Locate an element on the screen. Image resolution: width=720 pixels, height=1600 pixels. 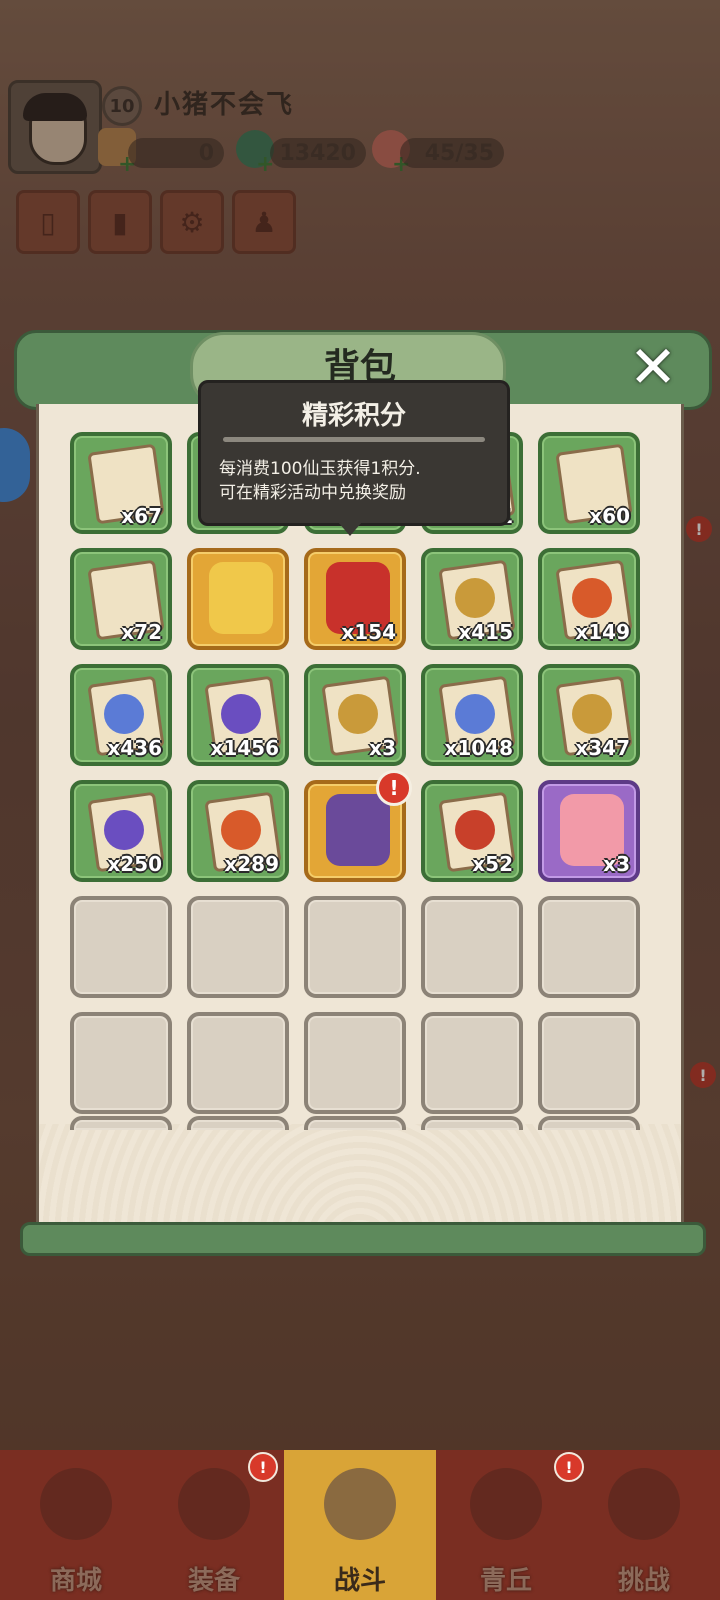
dragon-token-icon is located at coordinates (241, 598).